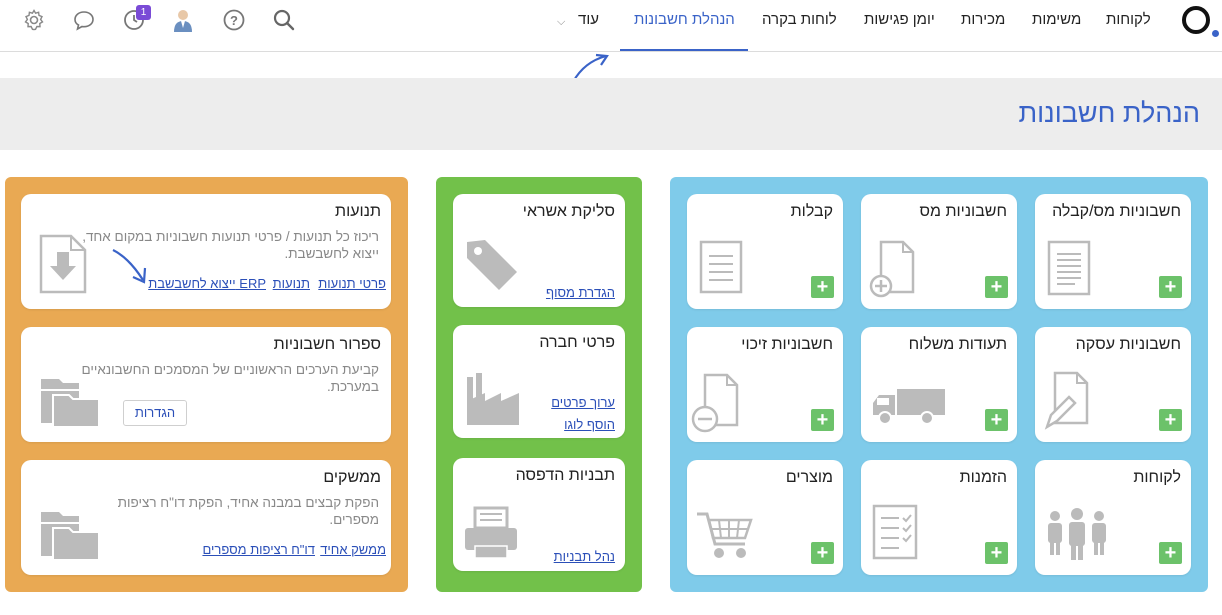 This screenshot has width=1222, height=615. Describe the element at coordinates (588, 25) in the screenshot. I see `nav-more: עוד` at that location.